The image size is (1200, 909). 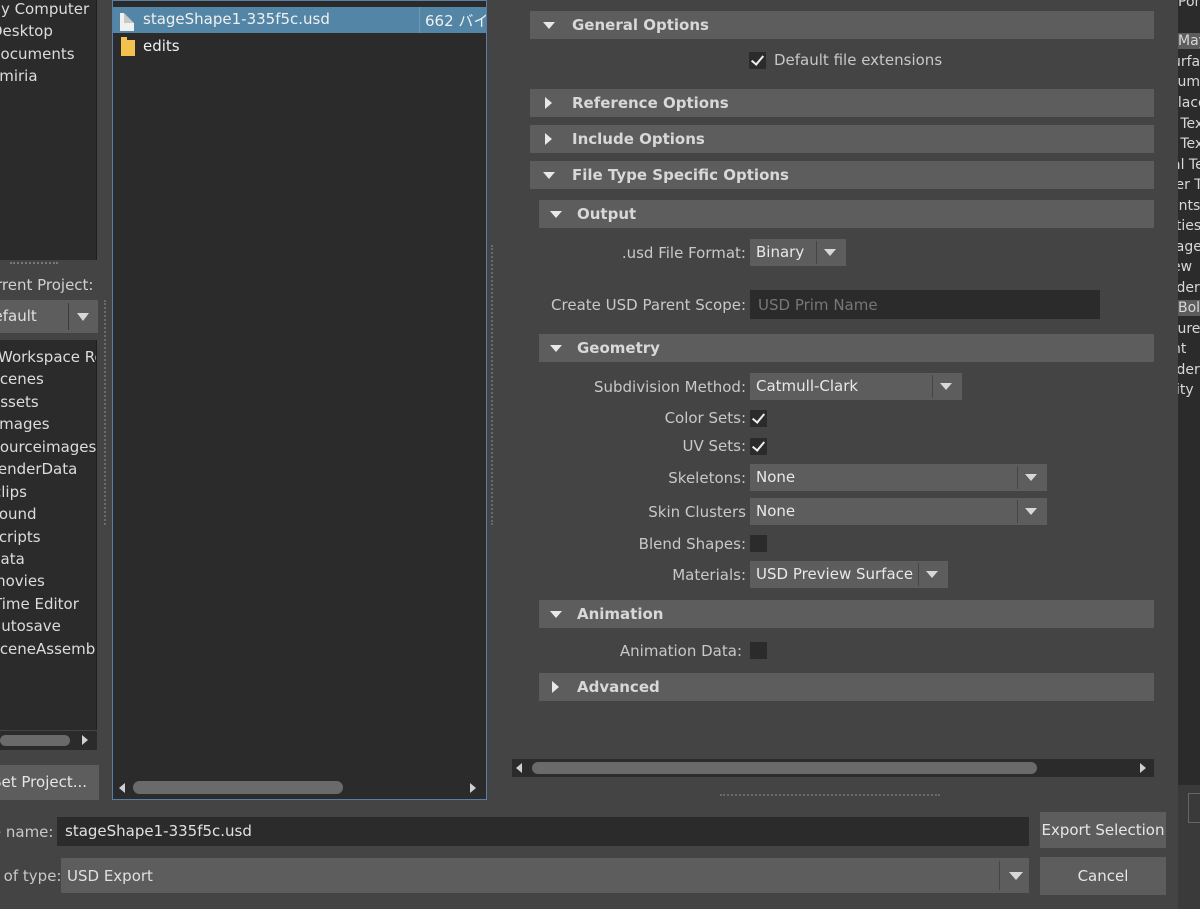 What do you see at coordinates (26, 31) in the screenshot?
I see `location-item-desktop: Desktop` at bounding box center [26, 31].